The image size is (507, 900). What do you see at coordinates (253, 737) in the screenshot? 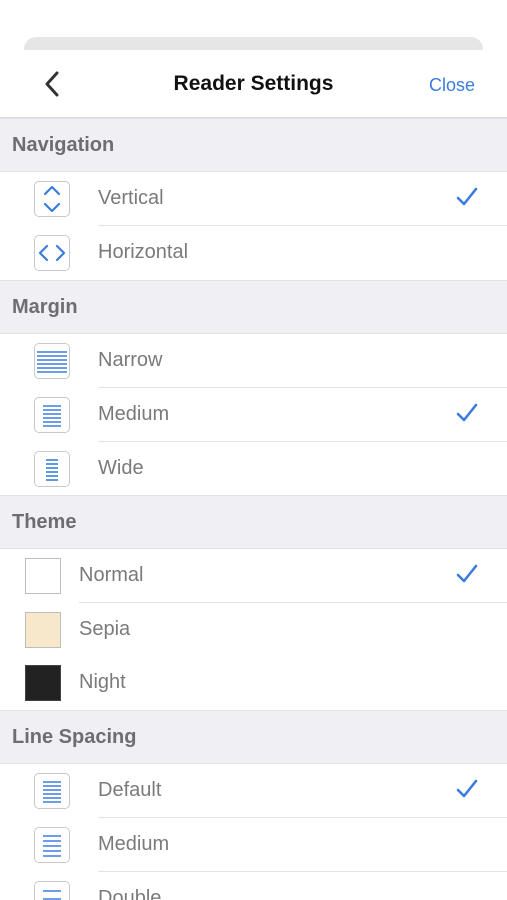
I see `section-header-line-spacing: Line Spacing` at bounding box center [253, 737].